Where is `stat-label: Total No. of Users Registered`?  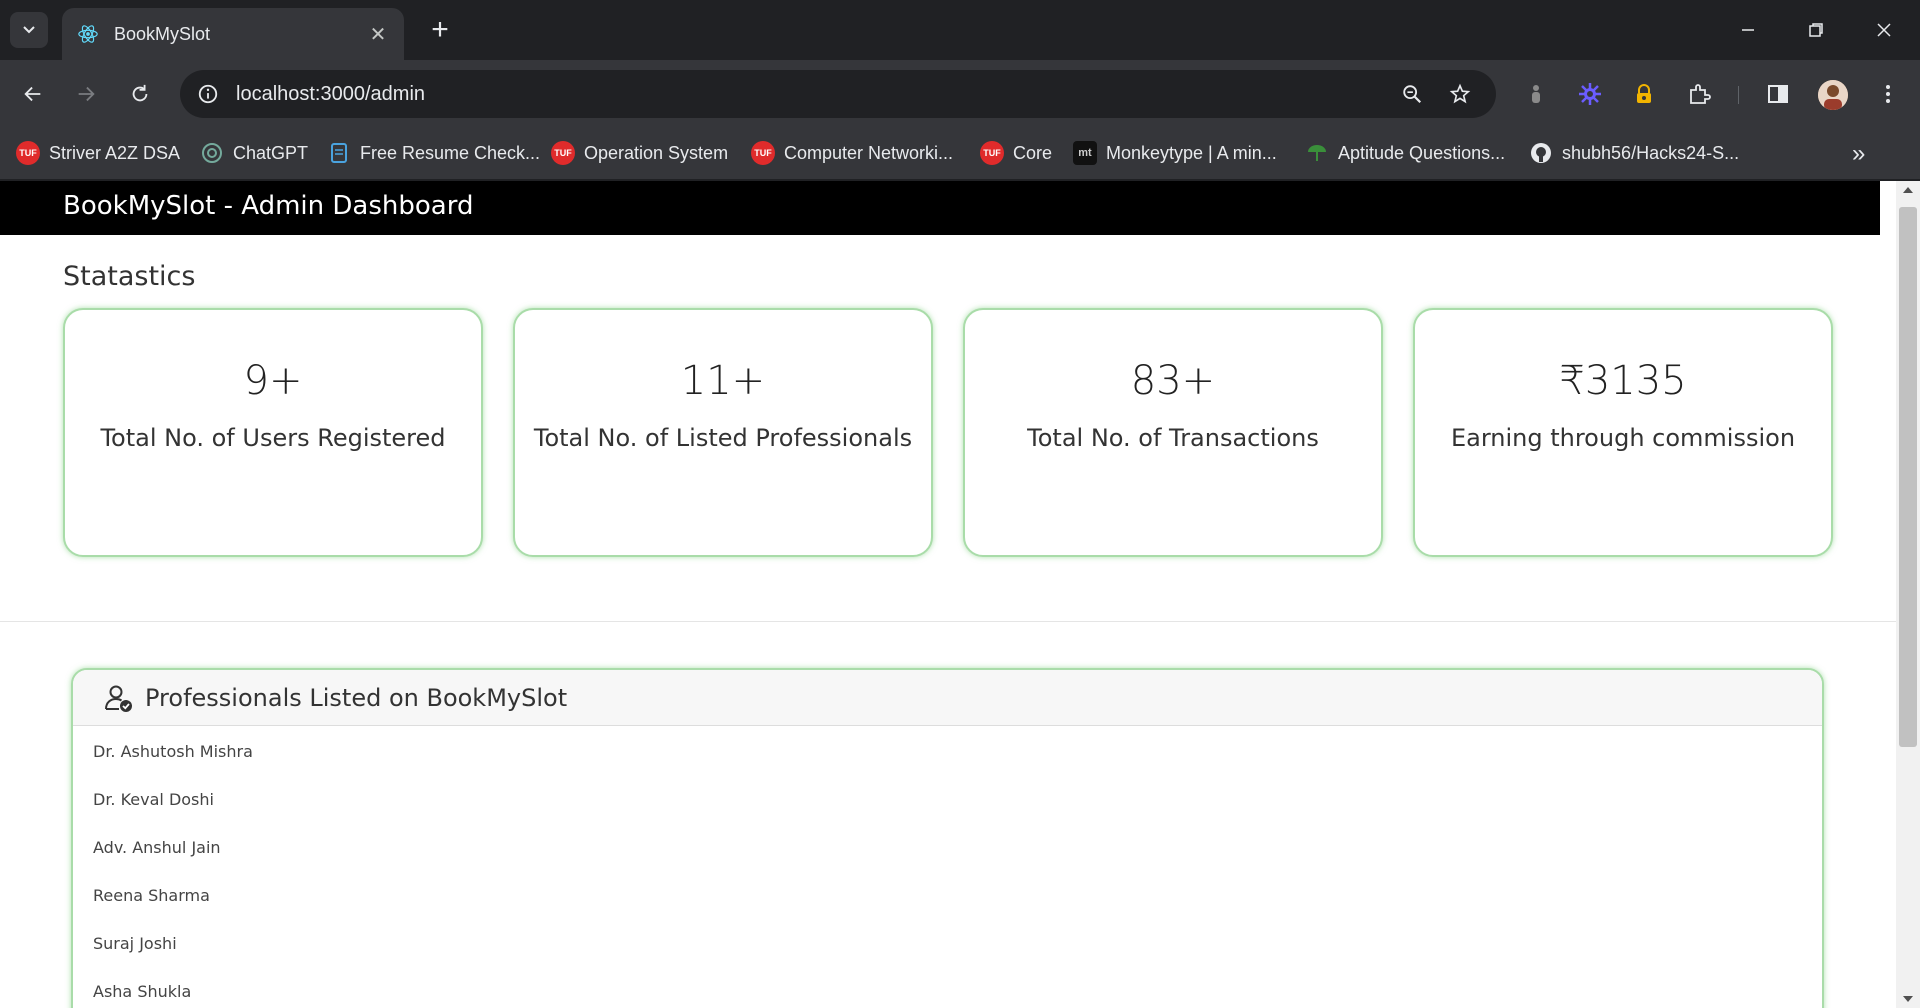 stat-label: Total No. of Users Registered is located at coordinates (273, 438).